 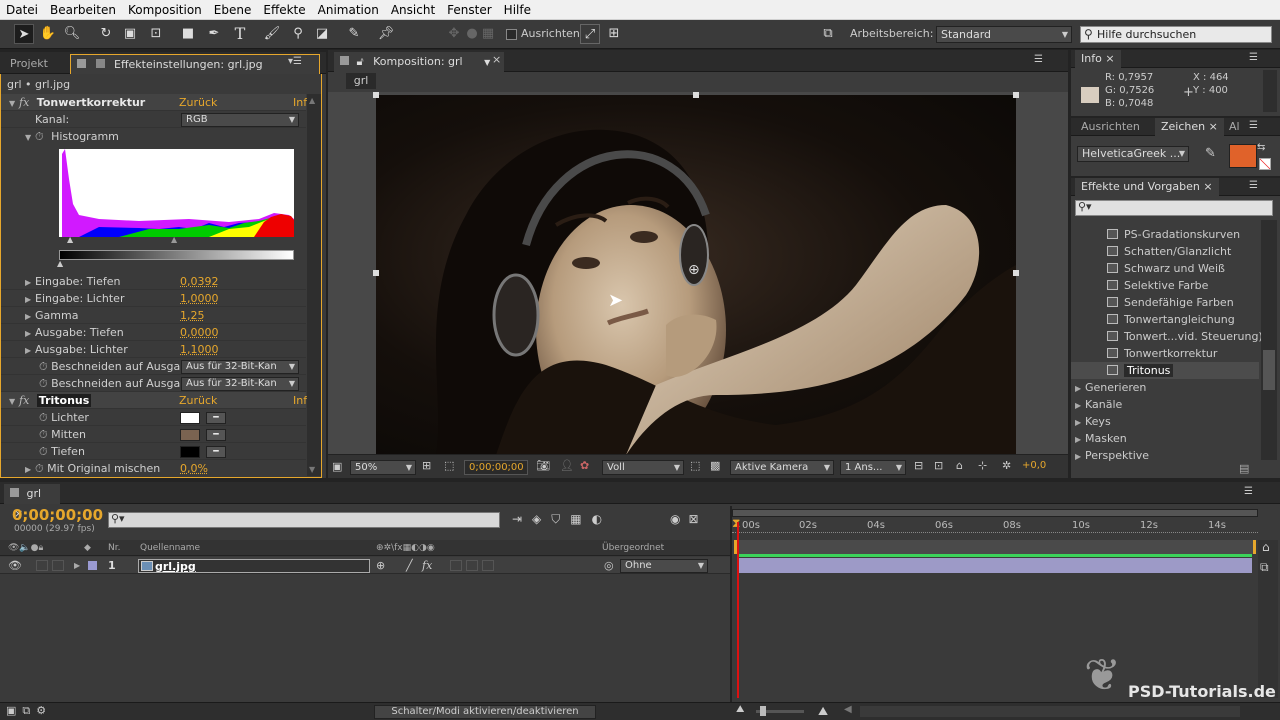 I want to click on about-link: Inf, so click(x=300, y=102).